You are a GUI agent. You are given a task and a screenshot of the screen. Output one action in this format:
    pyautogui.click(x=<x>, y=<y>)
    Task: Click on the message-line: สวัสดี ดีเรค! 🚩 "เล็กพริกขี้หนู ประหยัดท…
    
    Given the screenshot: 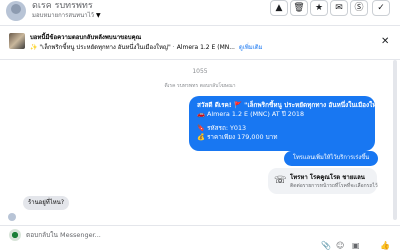 What is the action you would take?
    pyautogui.click(x=291, y=105)
    